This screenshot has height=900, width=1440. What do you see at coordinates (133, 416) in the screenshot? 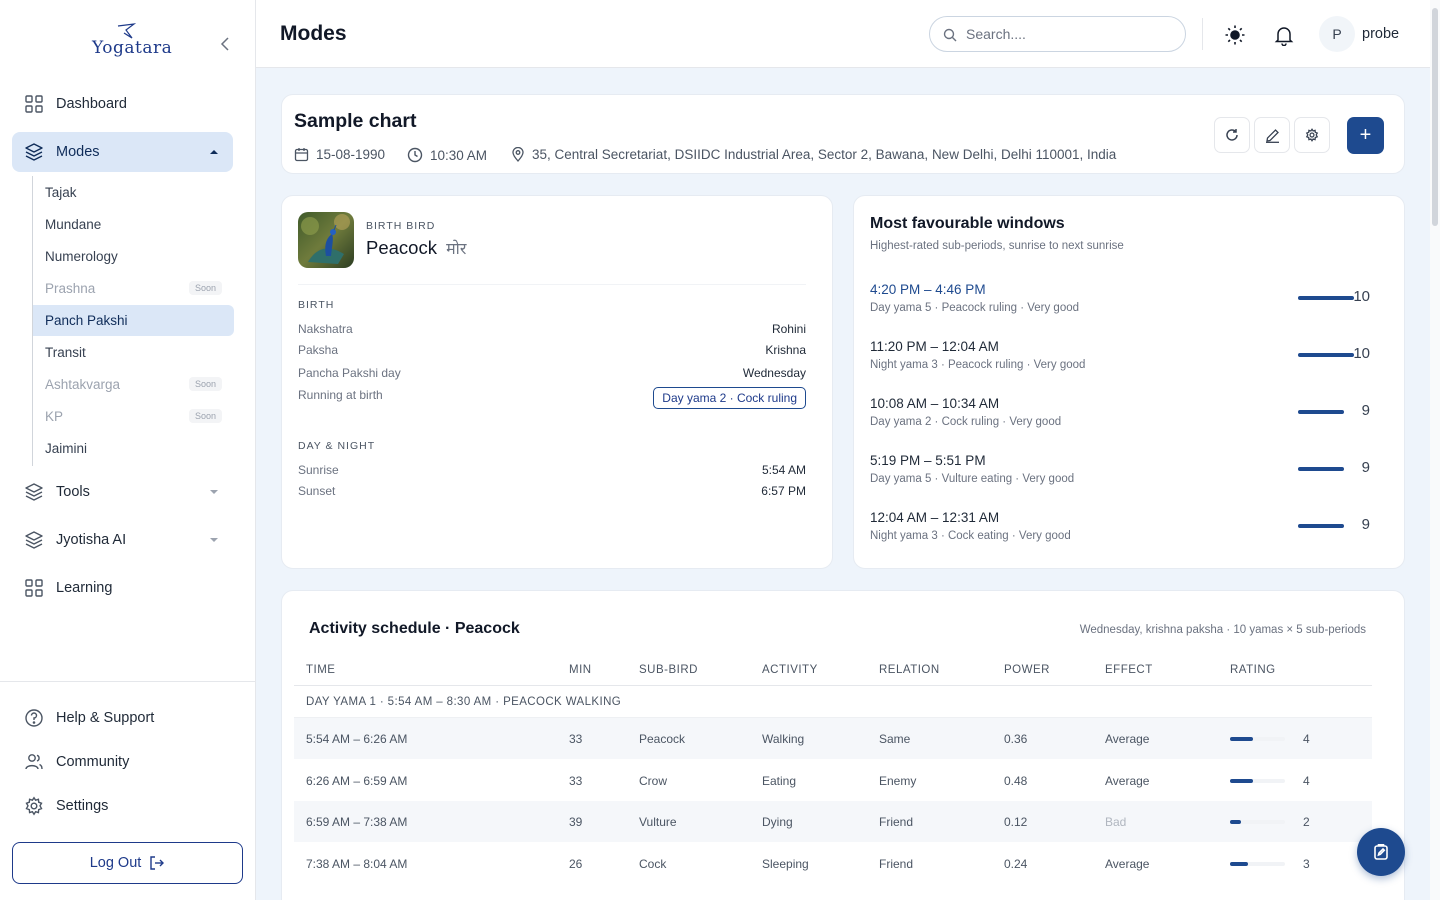
I see `submenu-kp: KP Soon` at bounding box center [133, 416].